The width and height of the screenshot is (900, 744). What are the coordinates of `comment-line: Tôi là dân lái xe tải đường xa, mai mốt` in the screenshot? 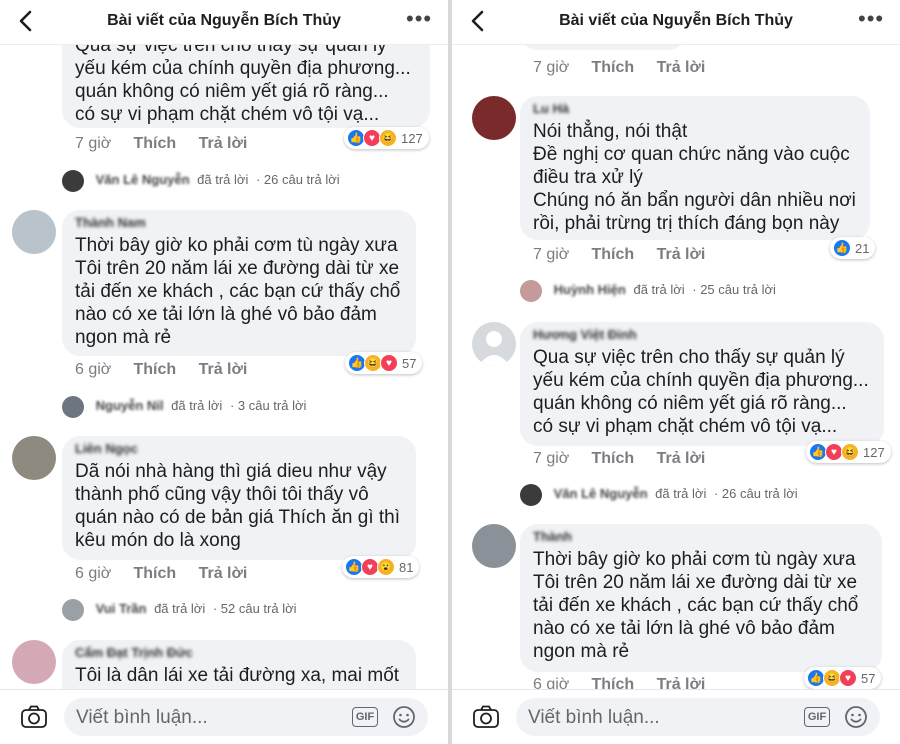 It's located at (237, 675).